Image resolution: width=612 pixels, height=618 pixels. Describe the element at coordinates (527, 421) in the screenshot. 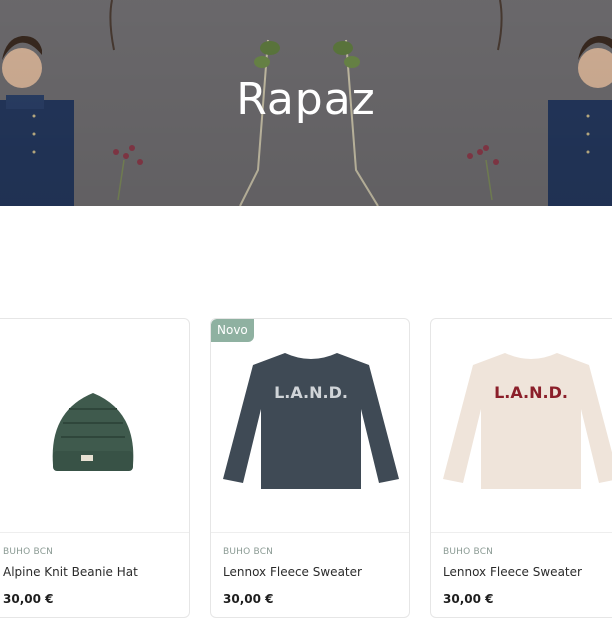

I see `cream-sweater-image: L.A.N.D.` at that location.